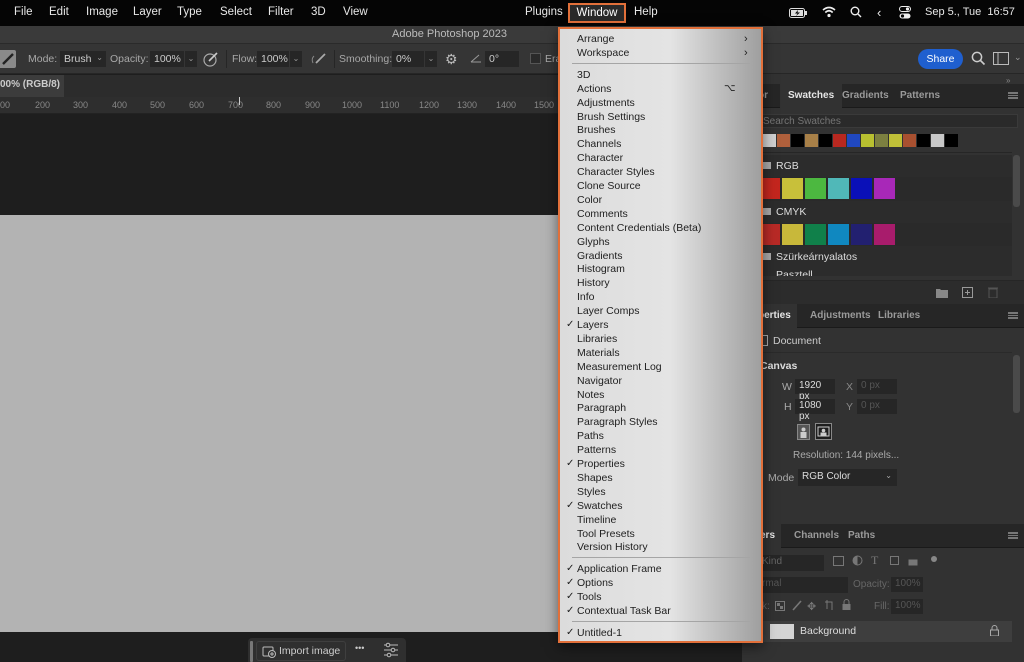 This screenshot has width=1024, height=662. What do you see at coordinates (660, 569) in the screenshot?
I see `menu-item-application-frame: ✓ Application Frame` at bounding box center [660, 569].